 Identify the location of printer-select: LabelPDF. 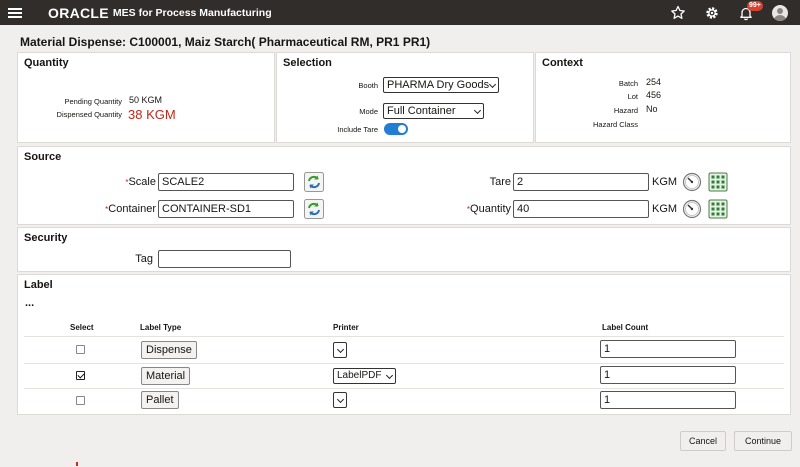
(364, 376).